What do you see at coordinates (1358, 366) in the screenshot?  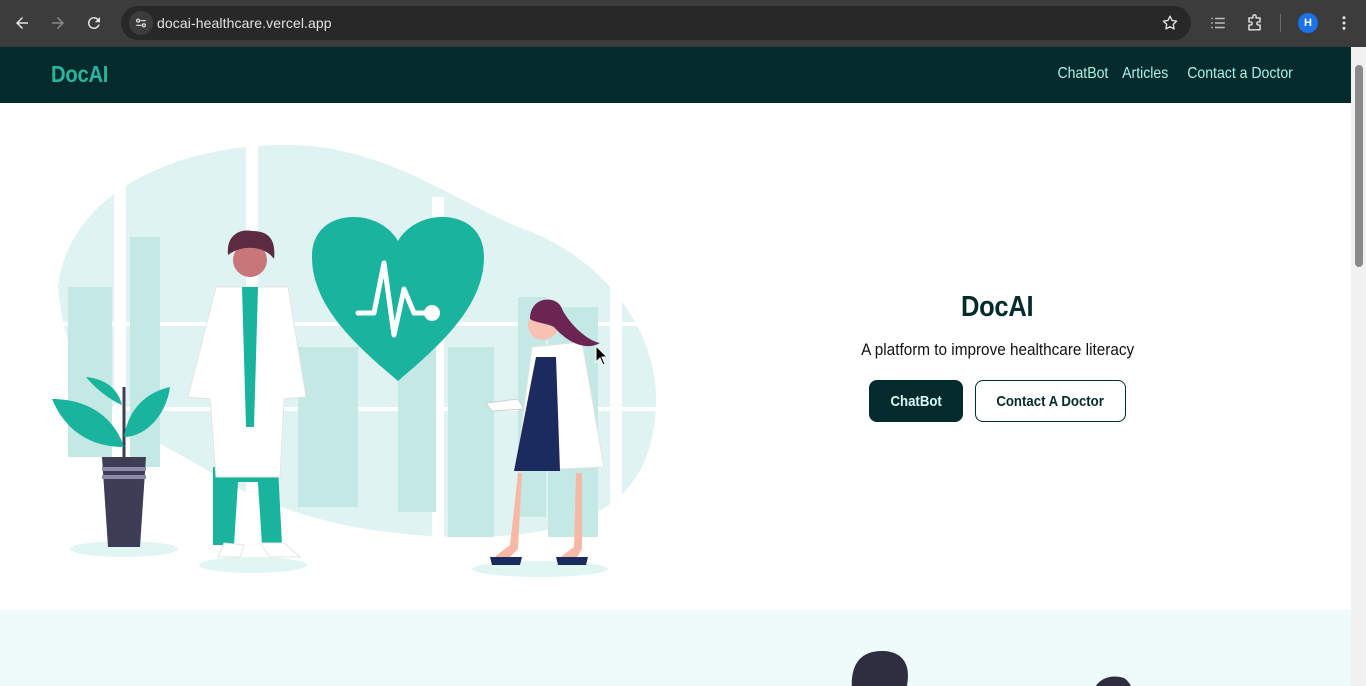 I see `page-scrollbar` at bounding box center [1358, 366].